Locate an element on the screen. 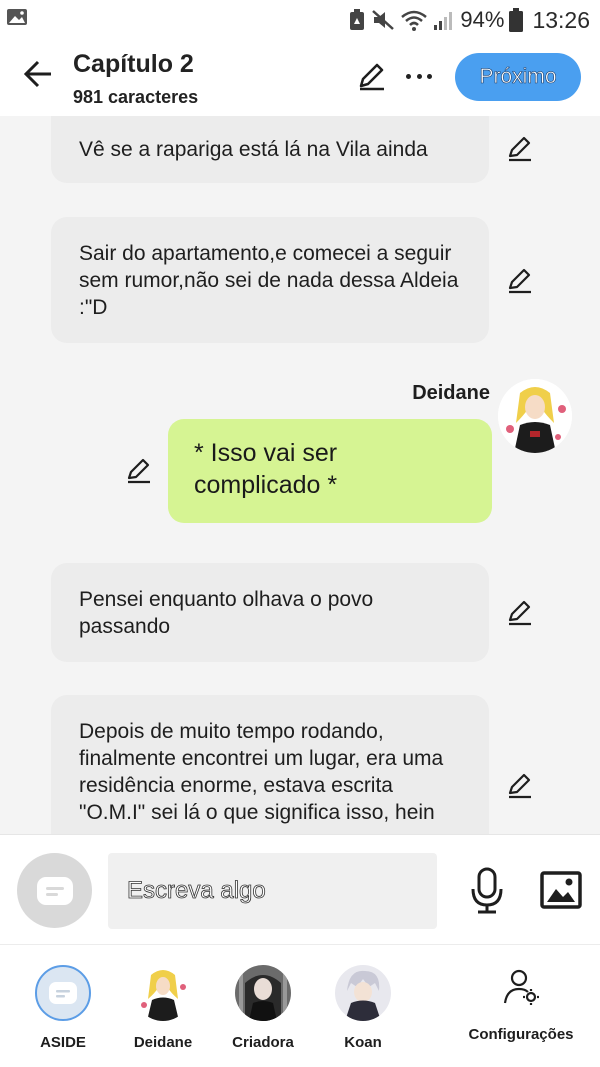 The width and height of the screenshot is (600, 1067). character-deidane: Deidane is located at coordinates (163, 1008).